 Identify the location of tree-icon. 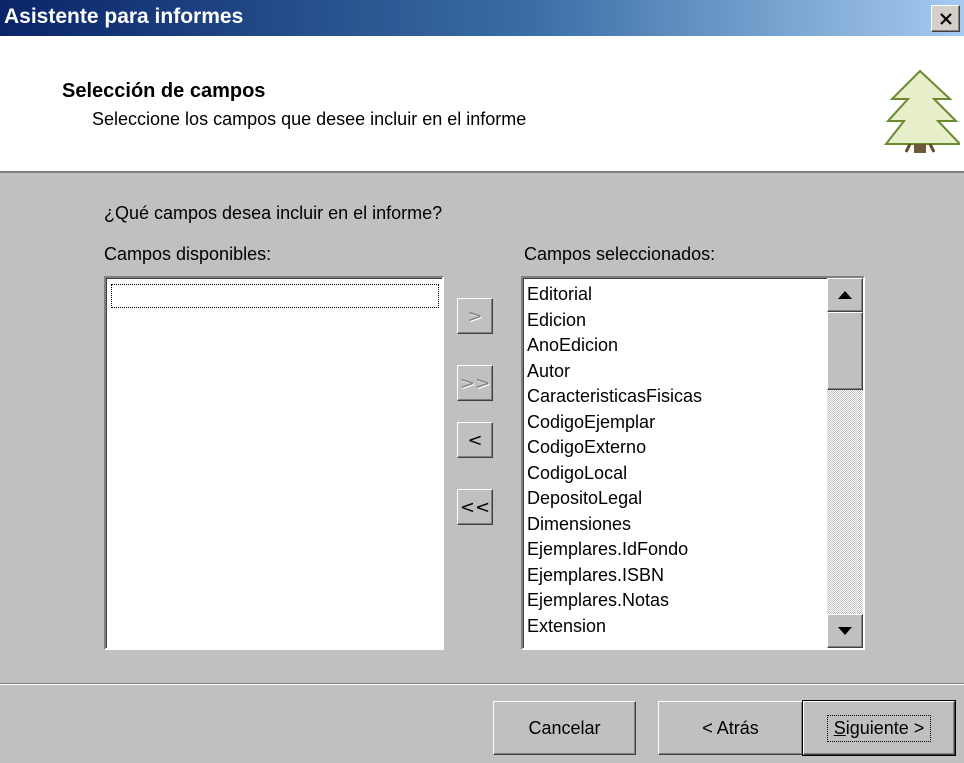
(921, 111).